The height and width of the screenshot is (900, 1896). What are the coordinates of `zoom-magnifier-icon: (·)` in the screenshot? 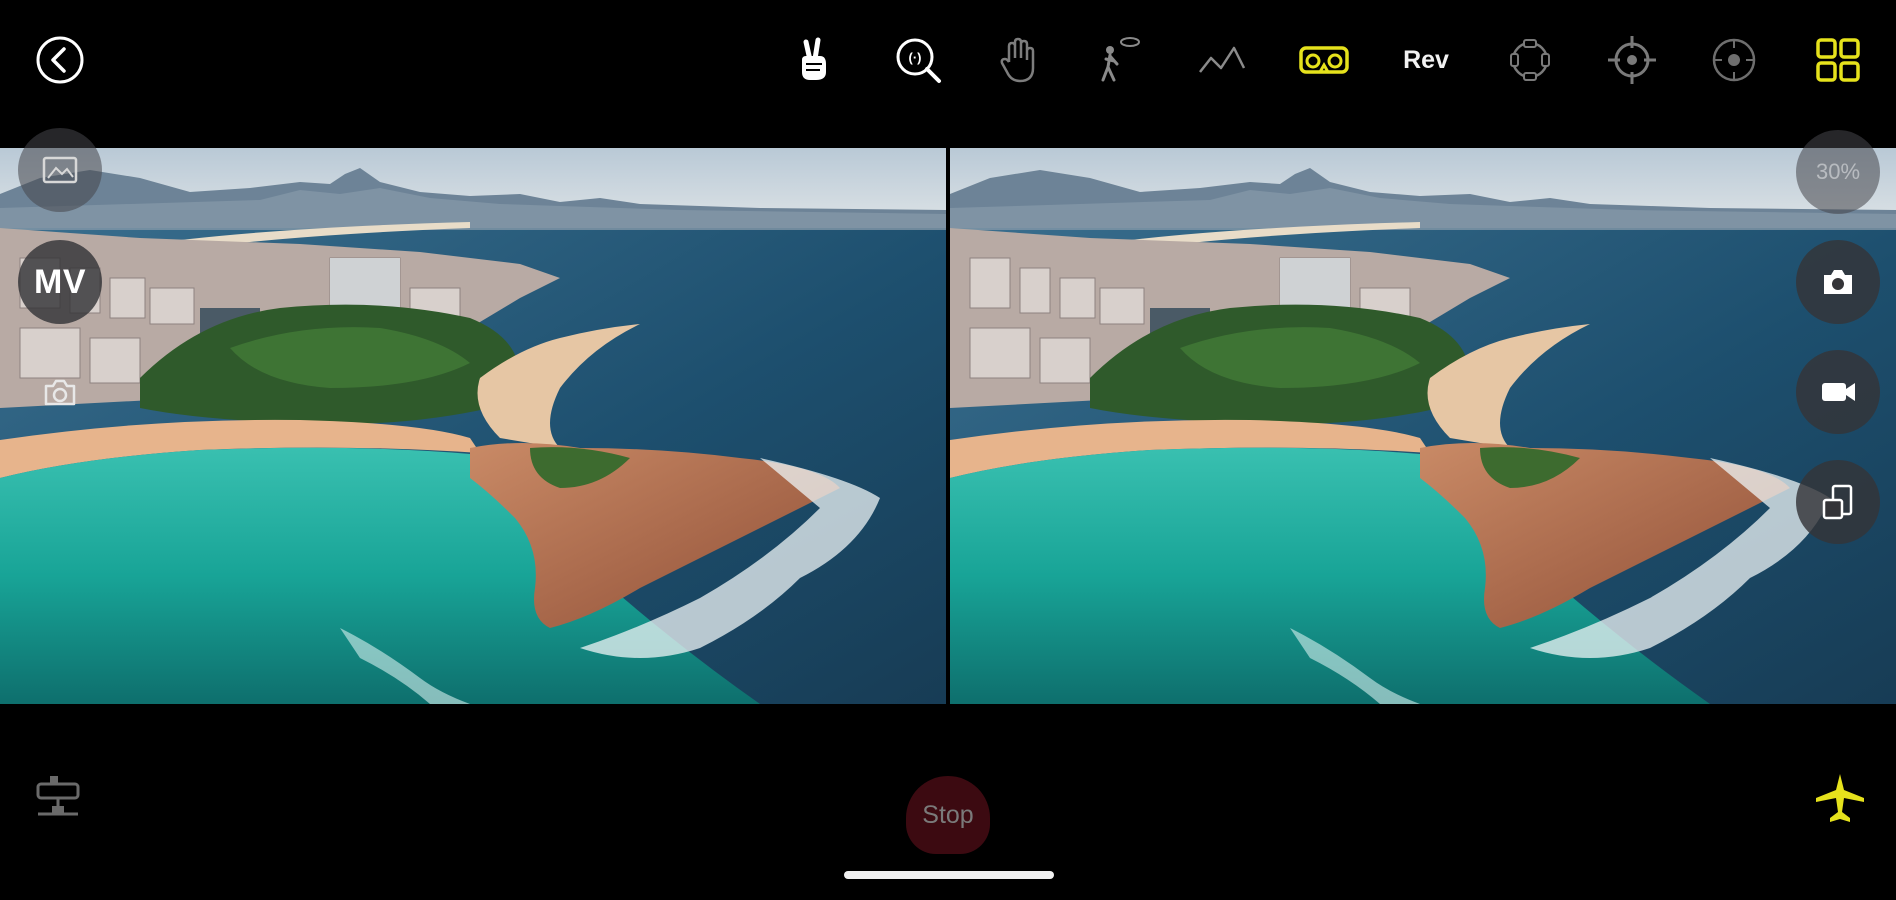 It's located at (918, 60).